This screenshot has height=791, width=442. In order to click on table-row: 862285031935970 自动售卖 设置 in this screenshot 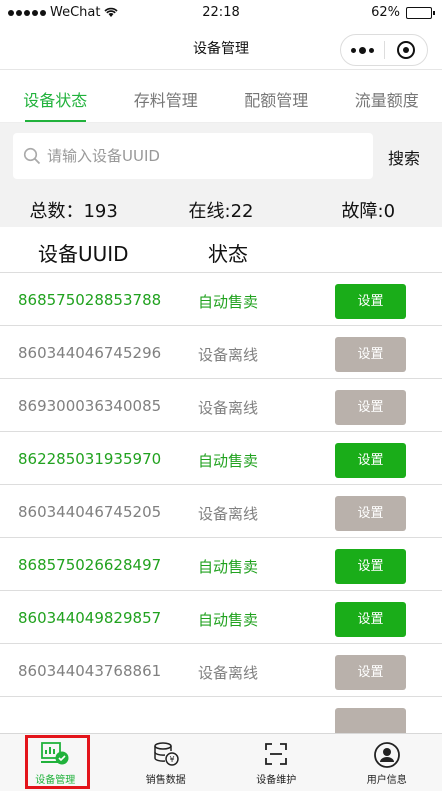, I will do `click(221, 458)`.